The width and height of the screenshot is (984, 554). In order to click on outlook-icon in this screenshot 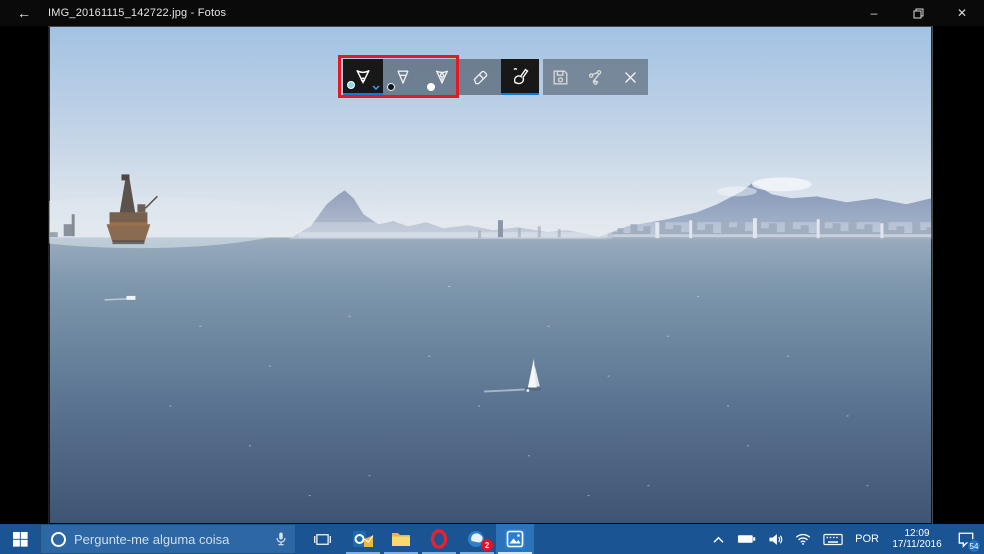, I will do `click(363, 539)`.